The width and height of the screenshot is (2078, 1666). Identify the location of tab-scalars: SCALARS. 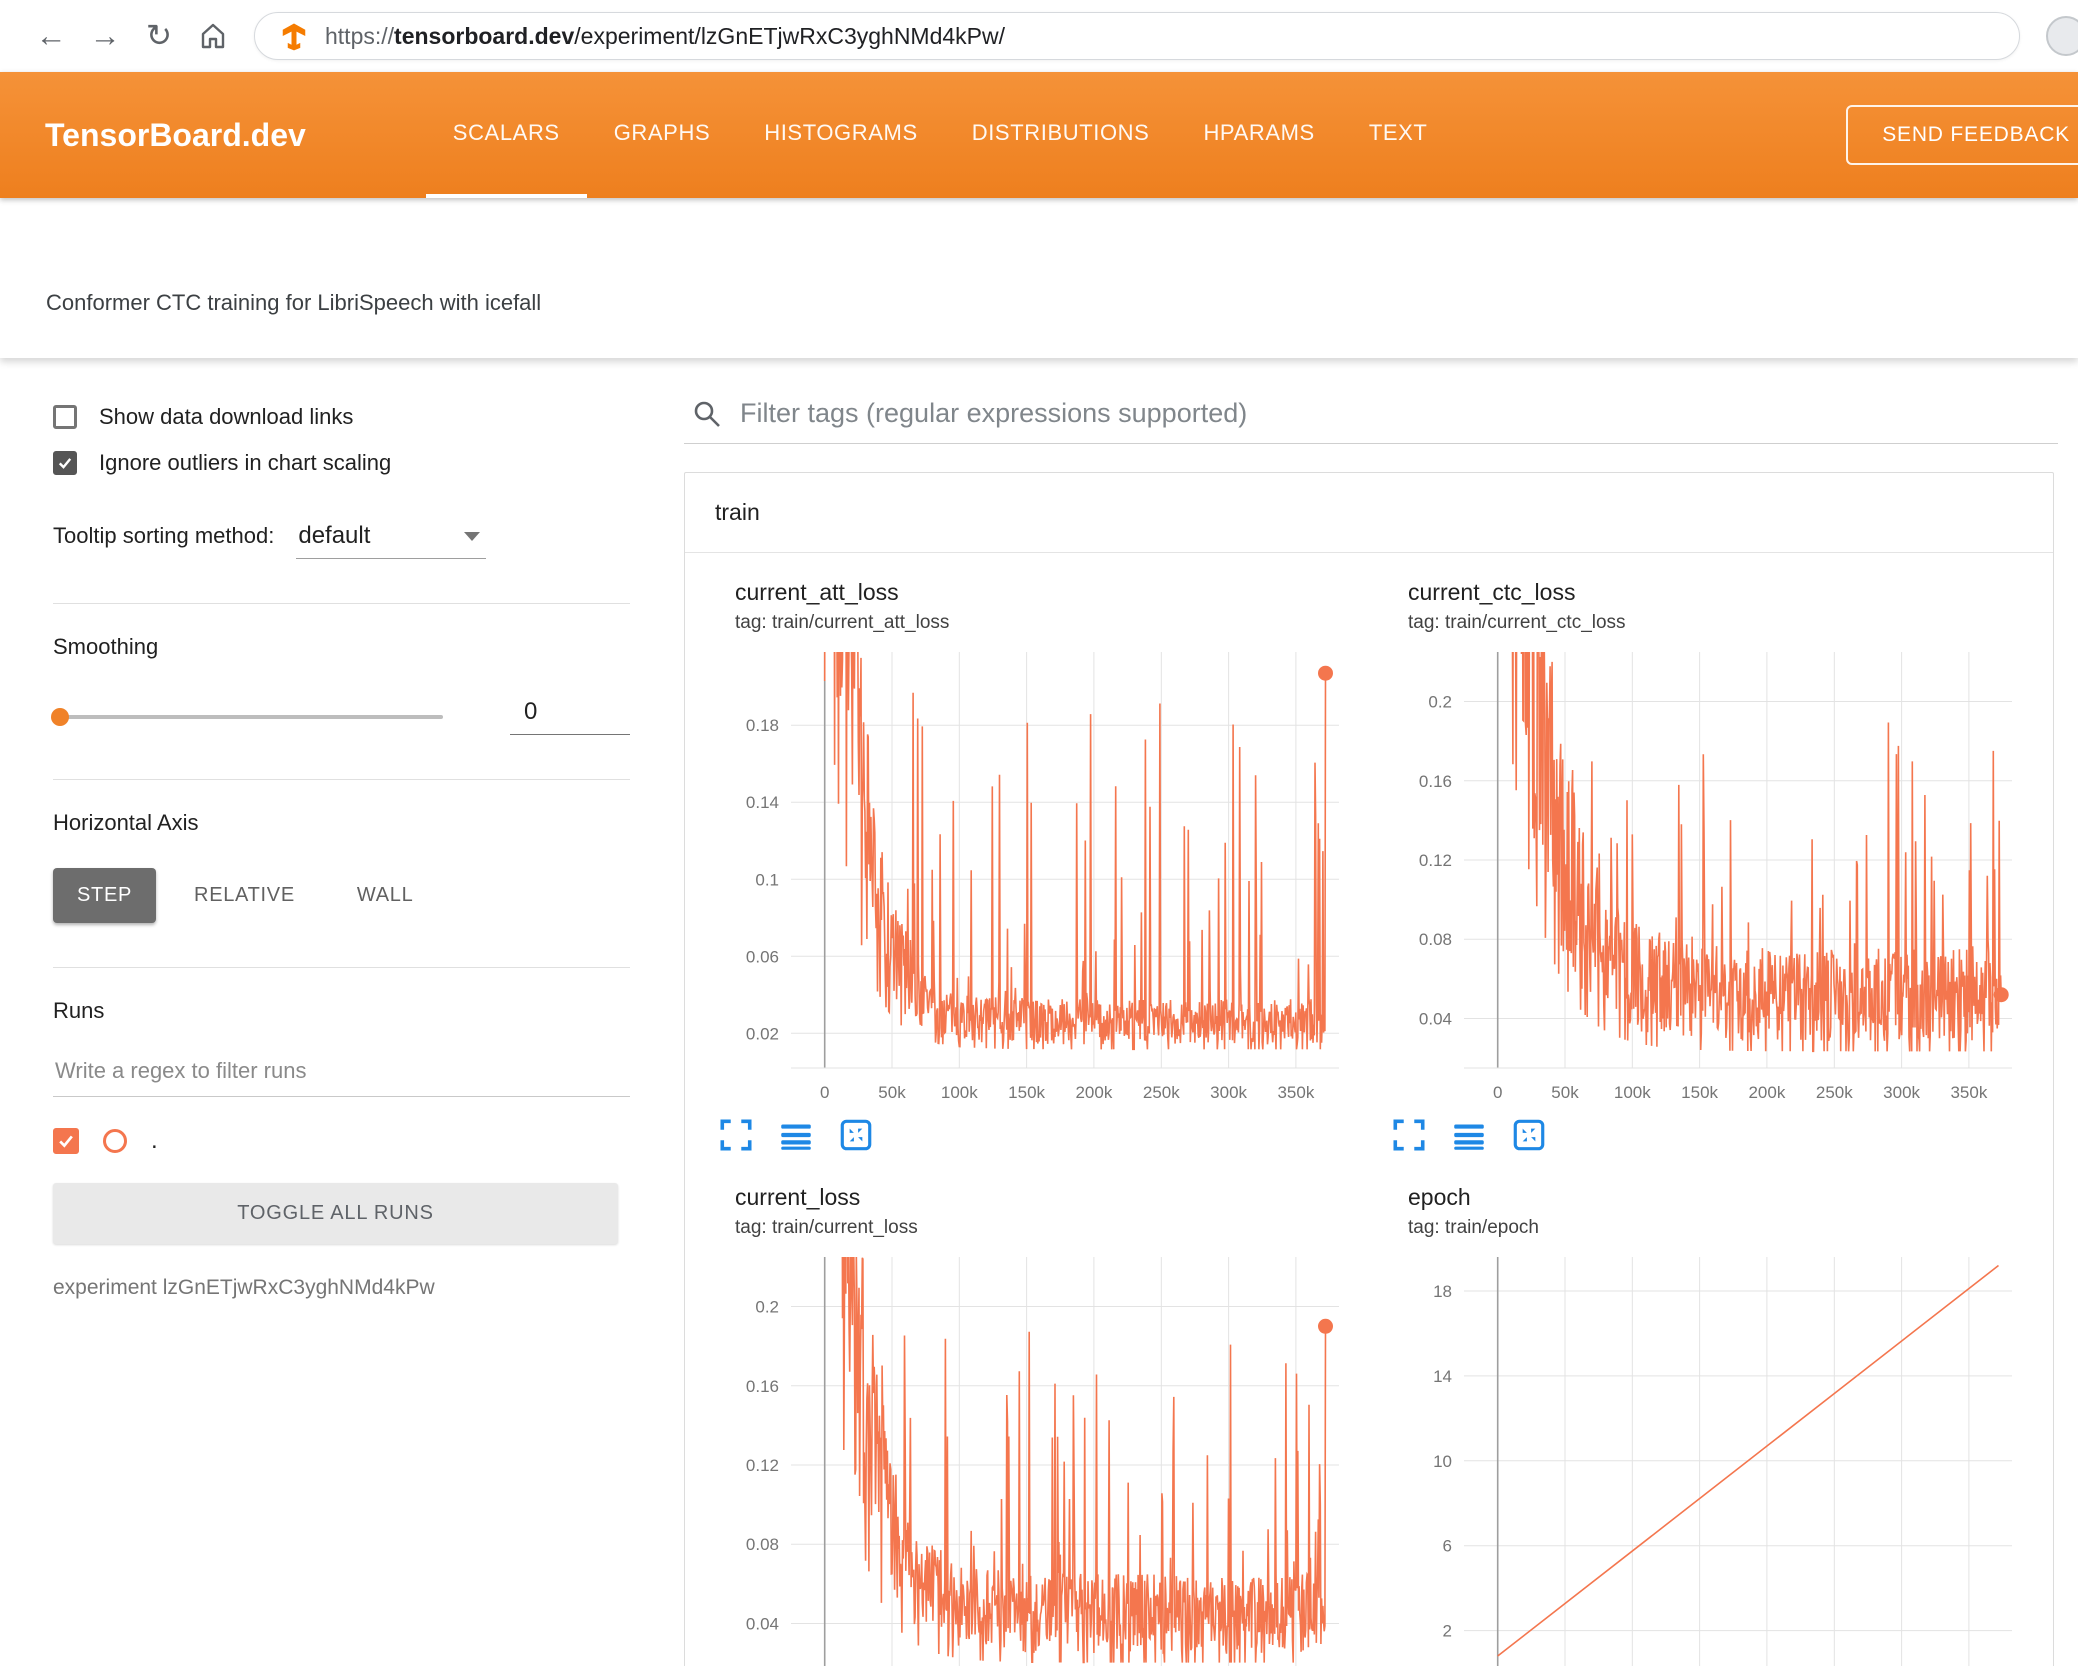
(506, 135).